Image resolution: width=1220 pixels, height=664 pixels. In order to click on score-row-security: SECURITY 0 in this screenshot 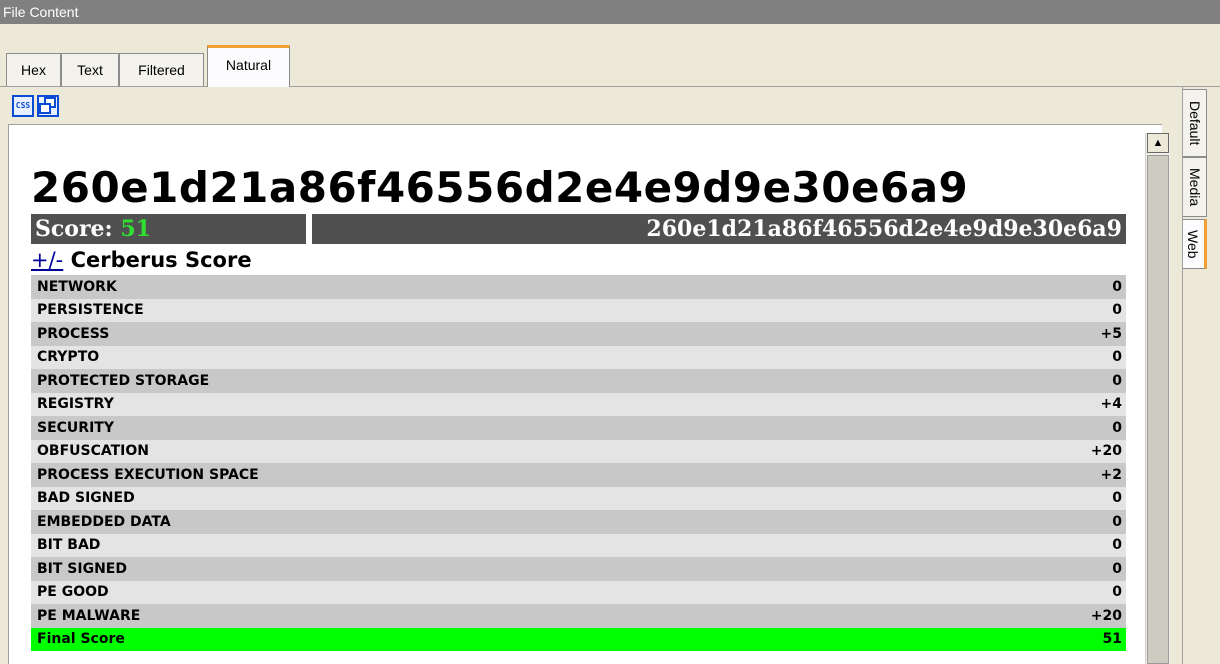, I will do `click(578, 428)`.